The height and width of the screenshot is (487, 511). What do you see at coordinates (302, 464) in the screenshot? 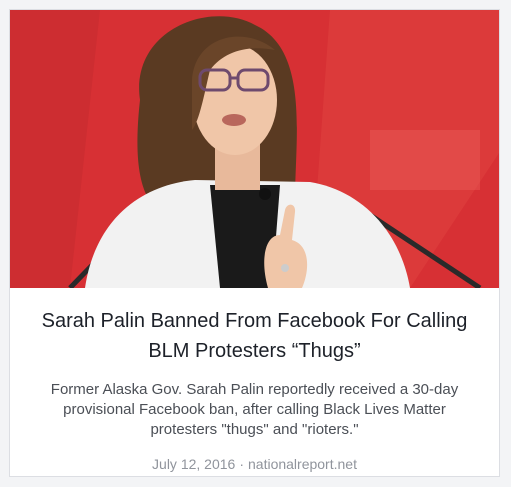
I see `article-domain: nationalreport.net` at bounding box center [302, 464].